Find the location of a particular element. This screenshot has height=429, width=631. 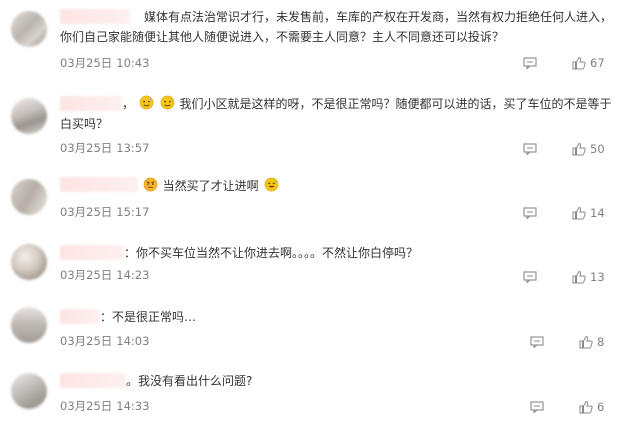

like-count: 50 is located at coordinates (597, 149).